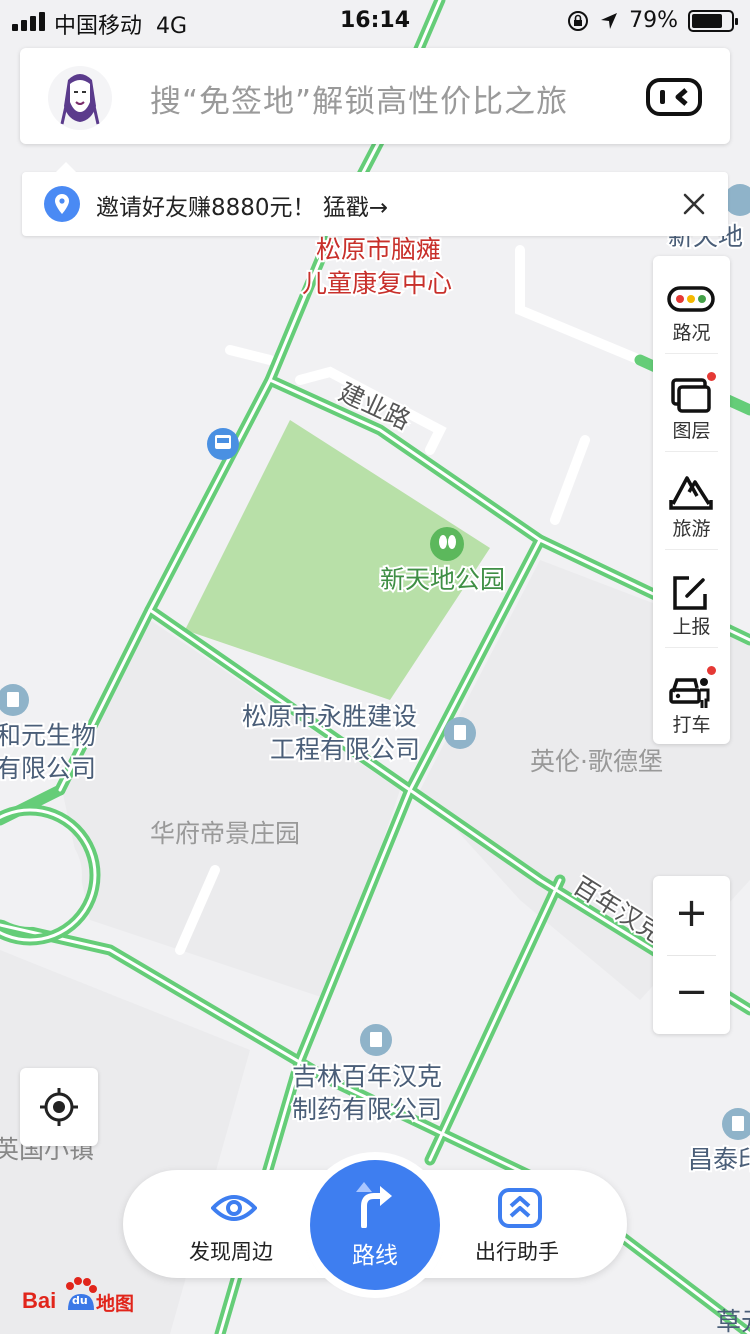 This screenshot has height=1334, width=750. I want to click on search-placeholder: 搜“免签地”解锁高性价比之旅, so click(359, 98).